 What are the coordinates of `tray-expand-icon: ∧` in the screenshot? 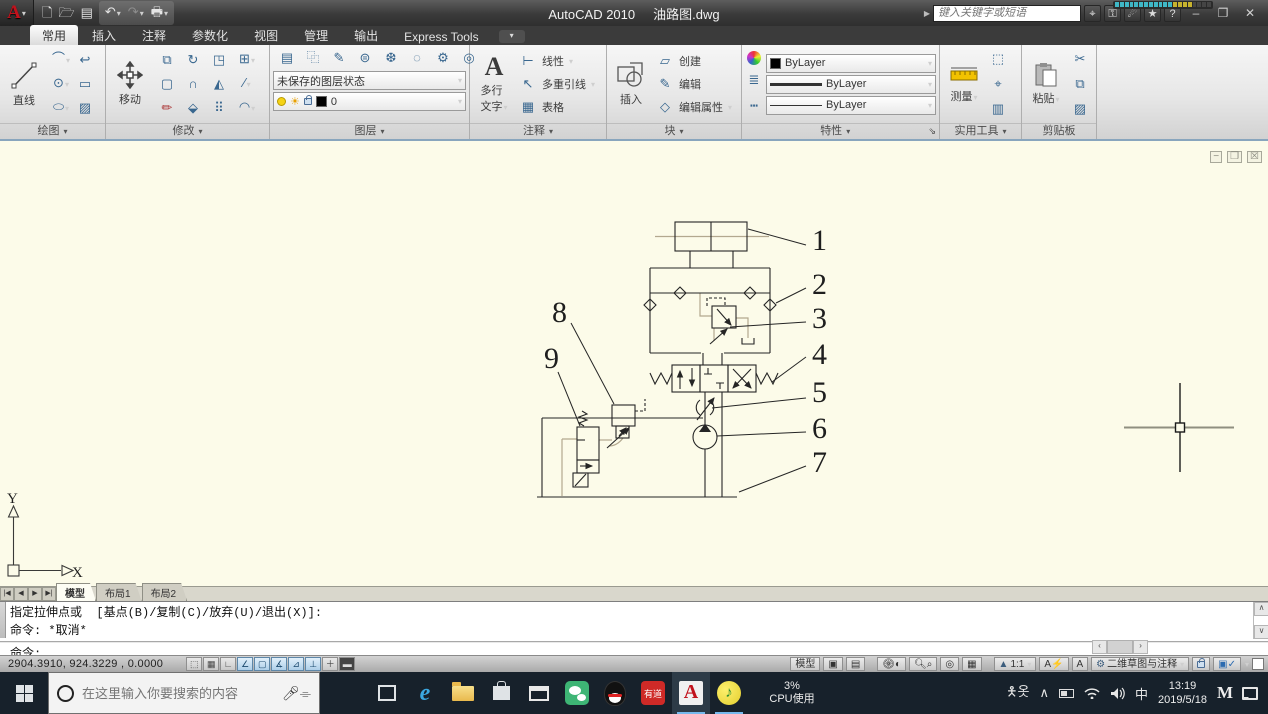 It's located at (1044, 693).